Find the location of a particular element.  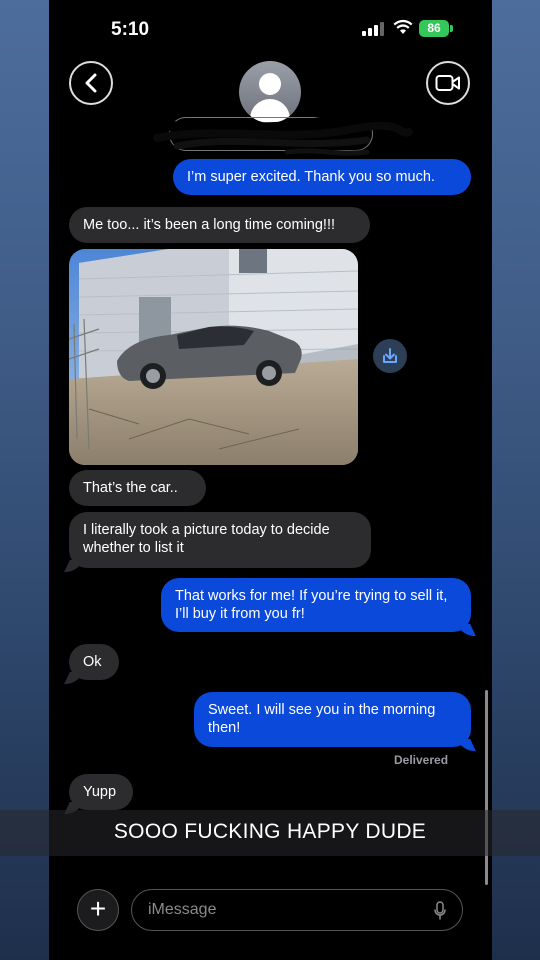

apps-plus-button: + is located at coordinates (98, 910).